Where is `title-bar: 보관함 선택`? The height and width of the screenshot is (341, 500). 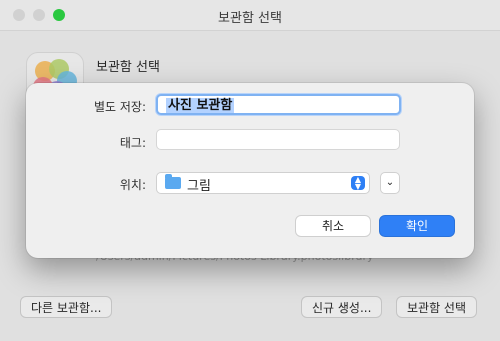 title-bar: 보관함 선택 is located at coordinates (250, 15).